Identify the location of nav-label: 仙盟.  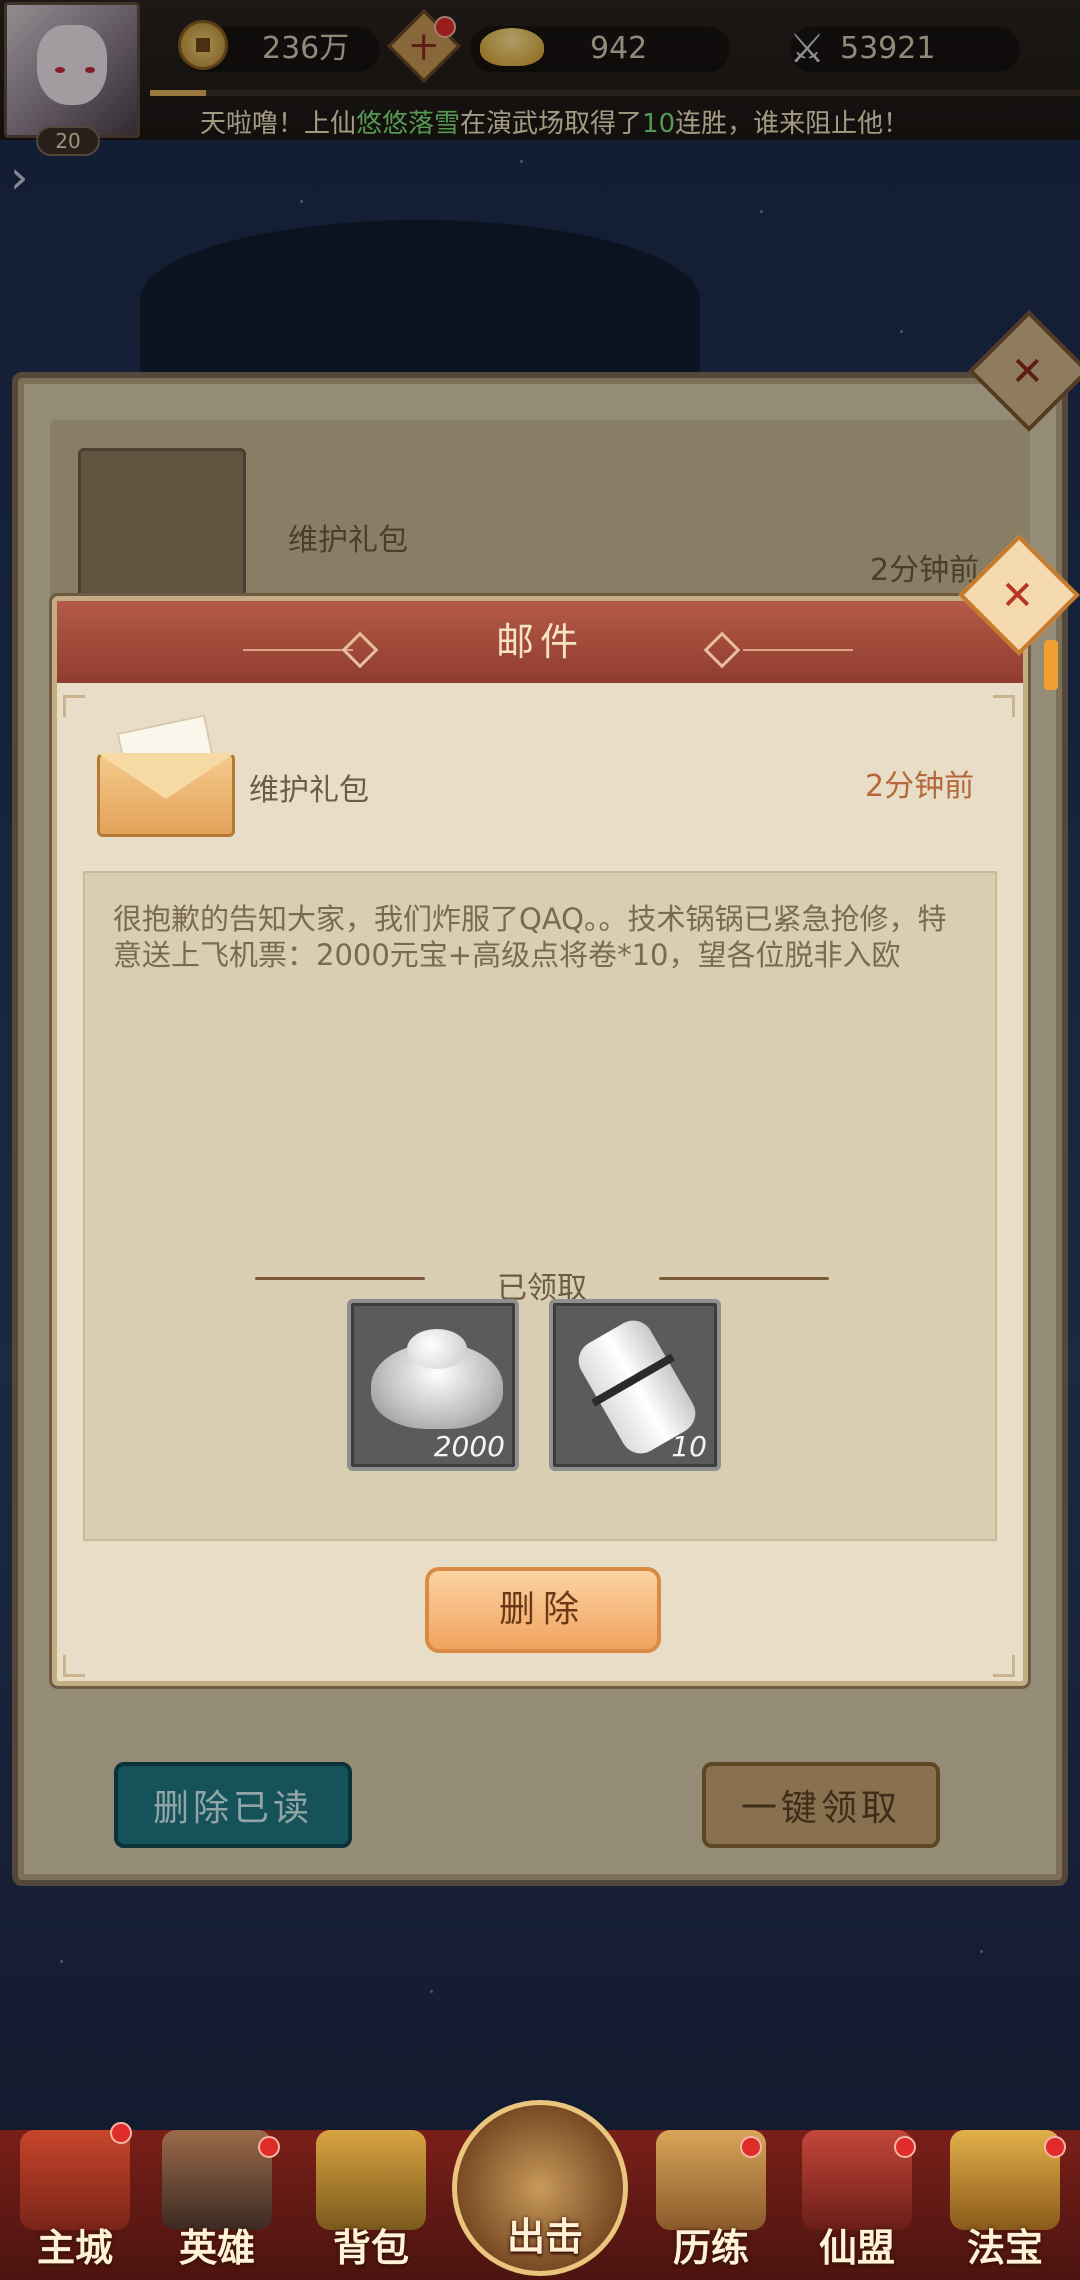
(856, 2248).